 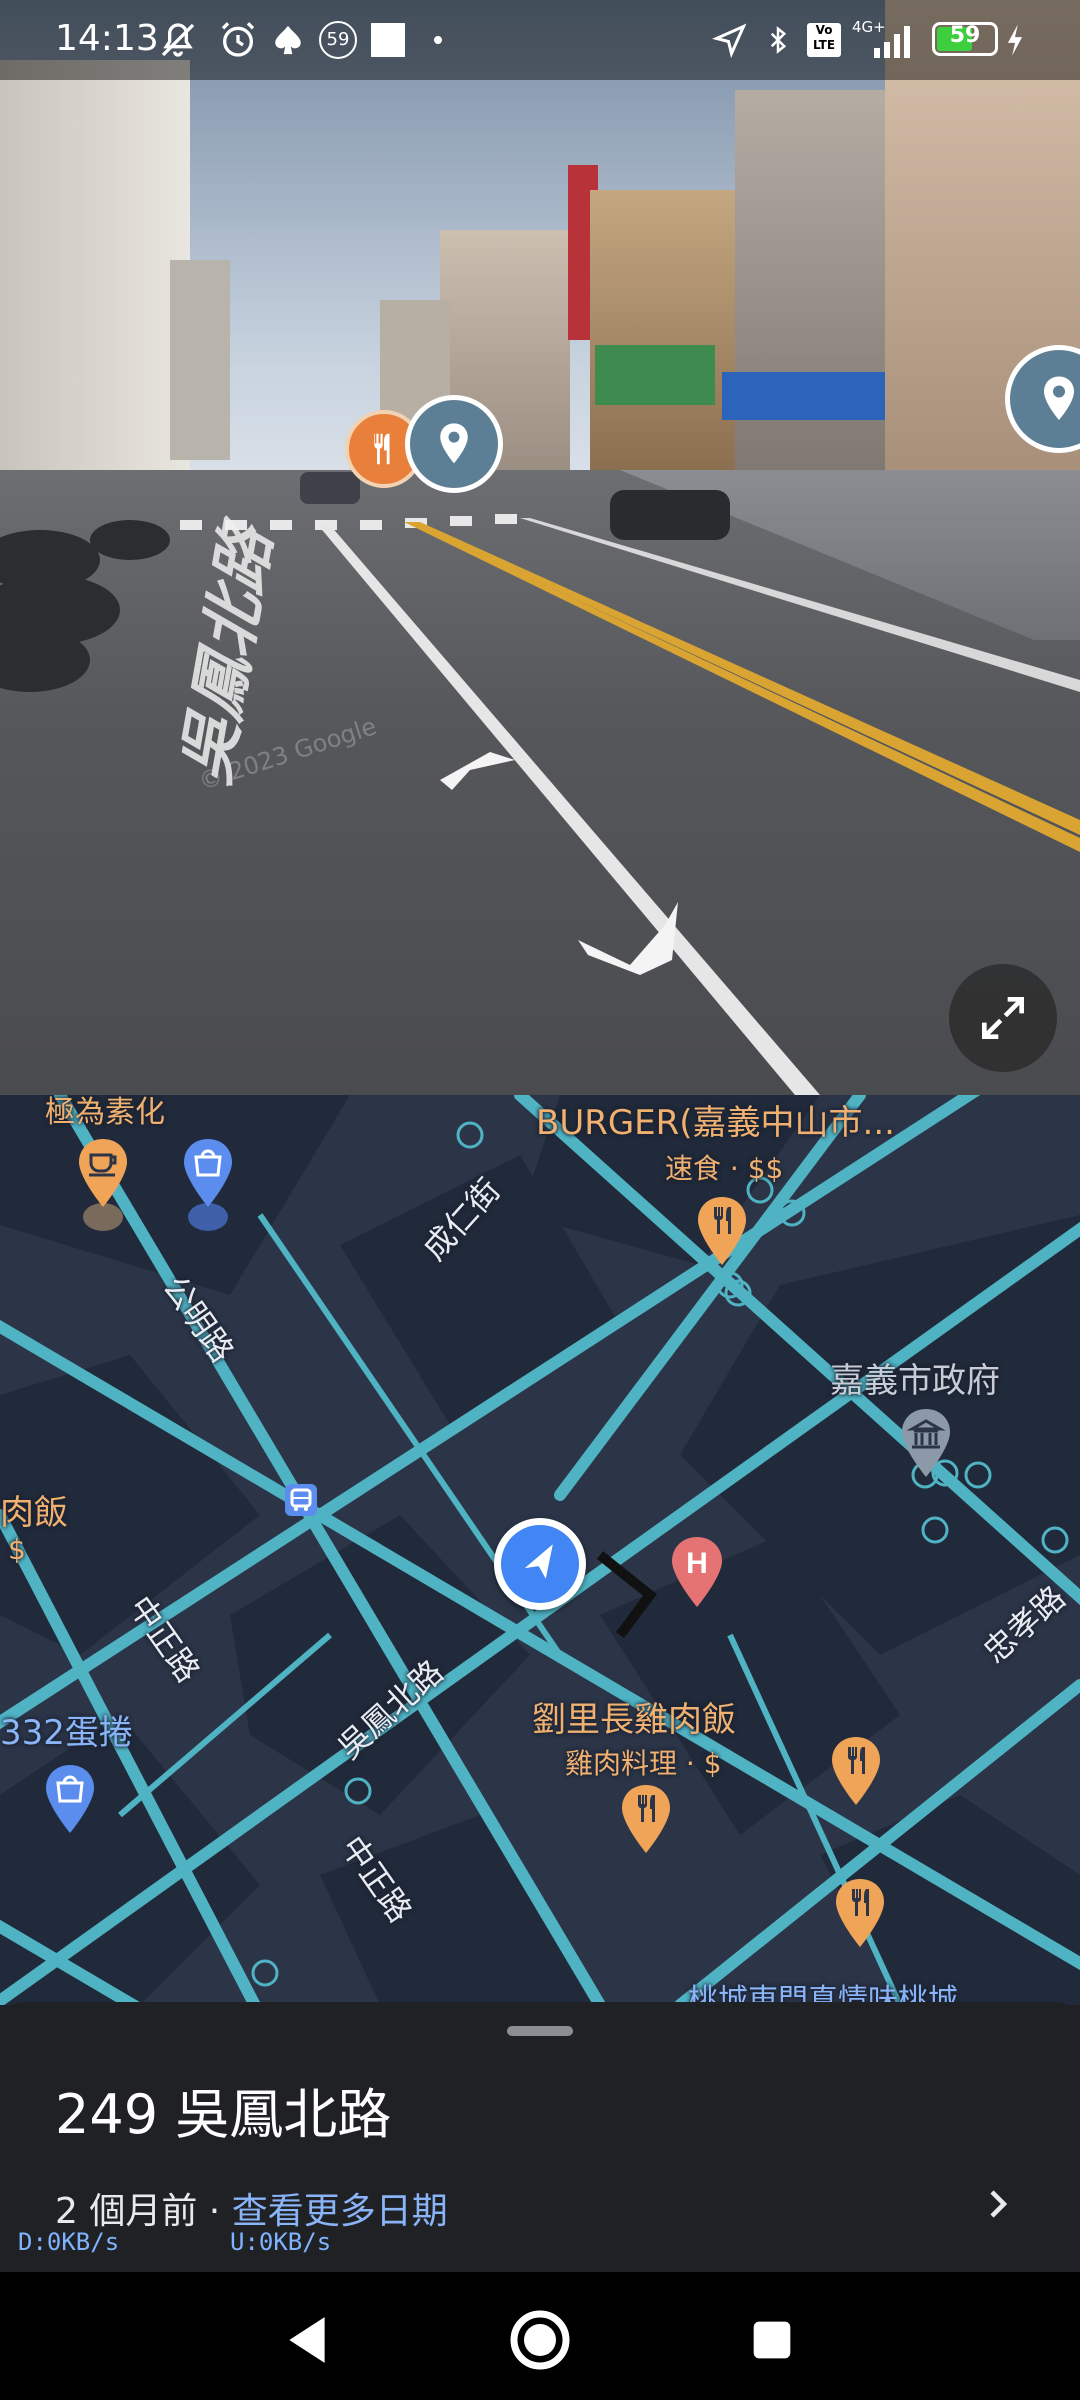 I want to click on hospital-pin-icon: H, so click(x=697, y=1575).